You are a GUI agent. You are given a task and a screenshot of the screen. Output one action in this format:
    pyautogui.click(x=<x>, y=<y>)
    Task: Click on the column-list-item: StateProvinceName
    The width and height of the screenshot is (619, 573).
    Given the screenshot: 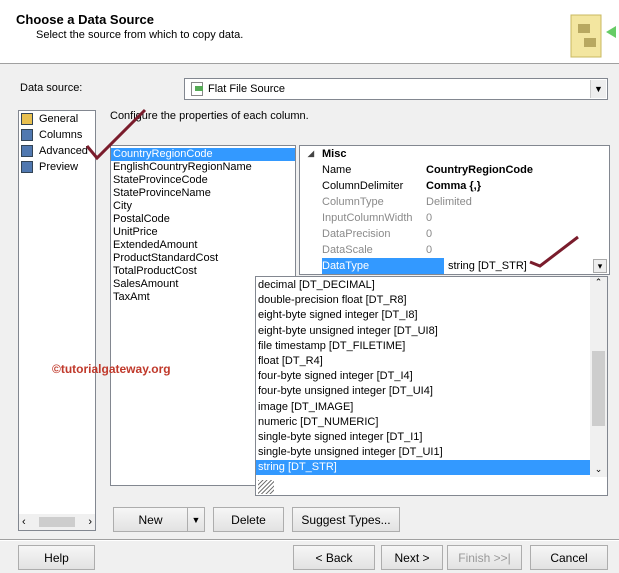 What is the action you would take?
    pyautogui.click(x=203, y=193)
    